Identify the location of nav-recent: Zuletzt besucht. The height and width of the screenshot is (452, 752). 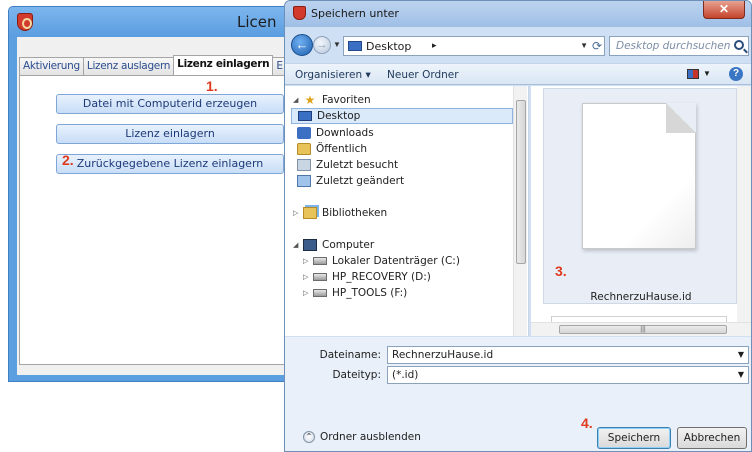
(347, 165).